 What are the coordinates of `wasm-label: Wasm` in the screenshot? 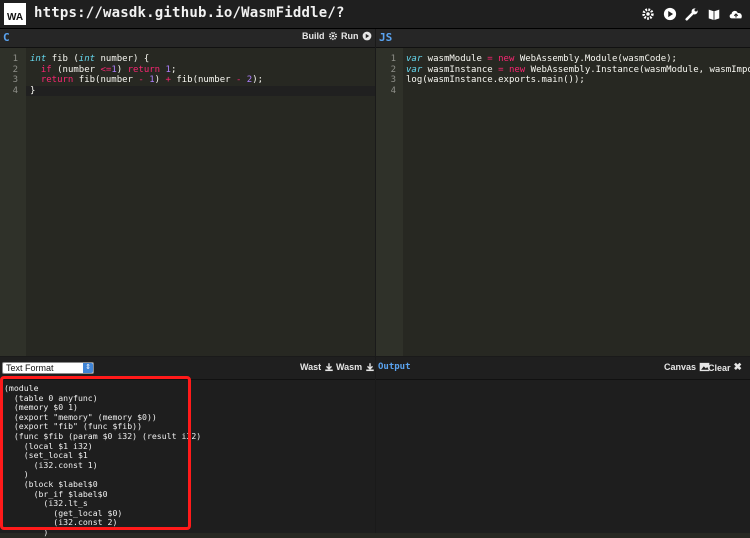 It's located at (349, 367).